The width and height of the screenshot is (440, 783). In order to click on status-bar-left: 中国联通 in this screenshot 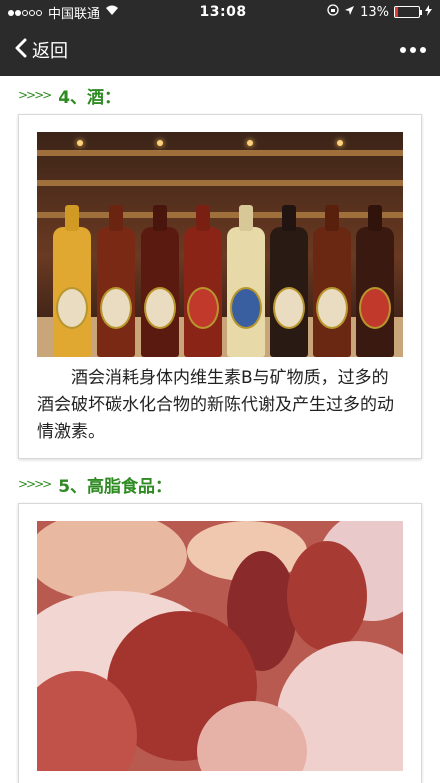, I will do `click(63, 12)`.